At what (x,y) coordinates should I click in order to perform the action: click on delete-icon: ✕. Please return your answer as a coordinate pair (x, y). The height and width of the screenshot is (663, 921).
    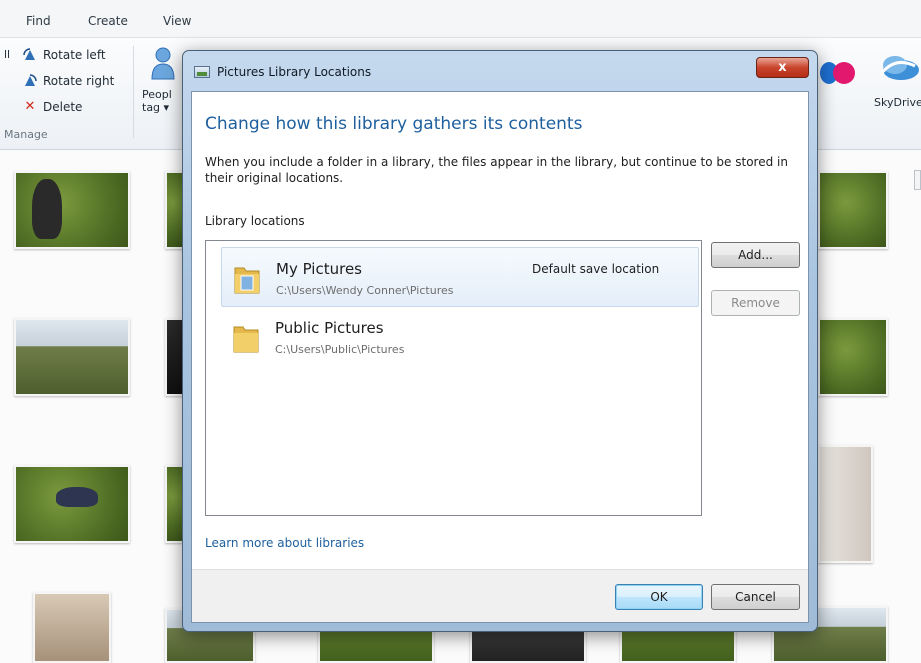
    Looking at the image, I should click on (30, 106).